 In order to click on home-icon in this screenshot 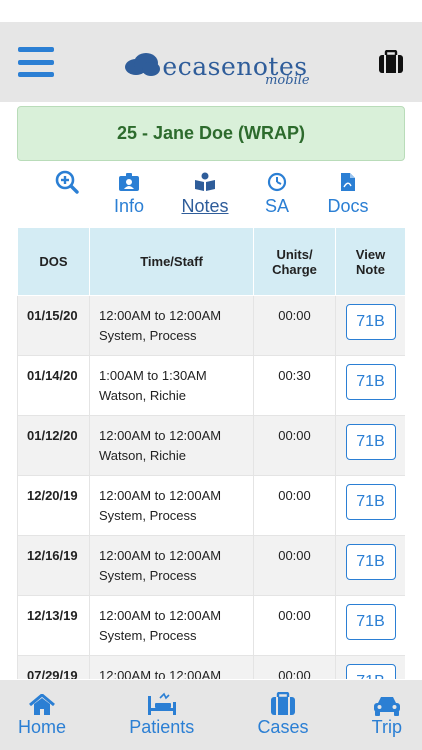, I will do `click(42, 704)`.